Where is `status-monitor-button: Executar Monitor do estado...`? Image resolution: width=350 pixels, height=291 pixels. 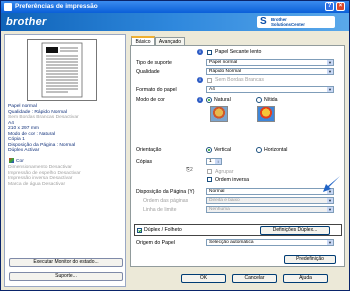
status-monitor-button: Executar Monitor do estado... is located at coordinates (66, 262).